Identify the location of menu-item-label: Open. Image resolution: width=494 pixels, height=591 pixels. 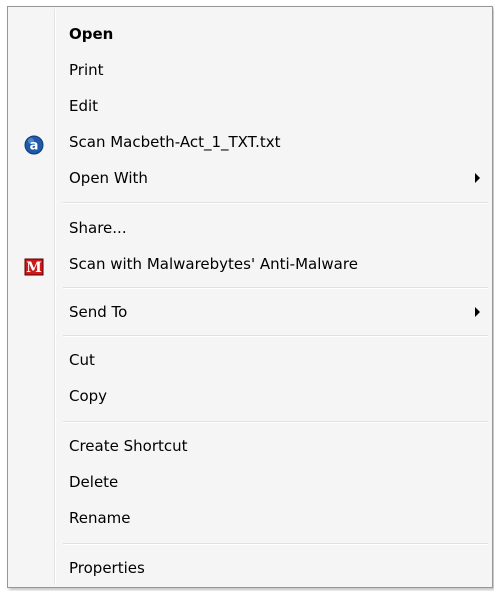
(91, 34).